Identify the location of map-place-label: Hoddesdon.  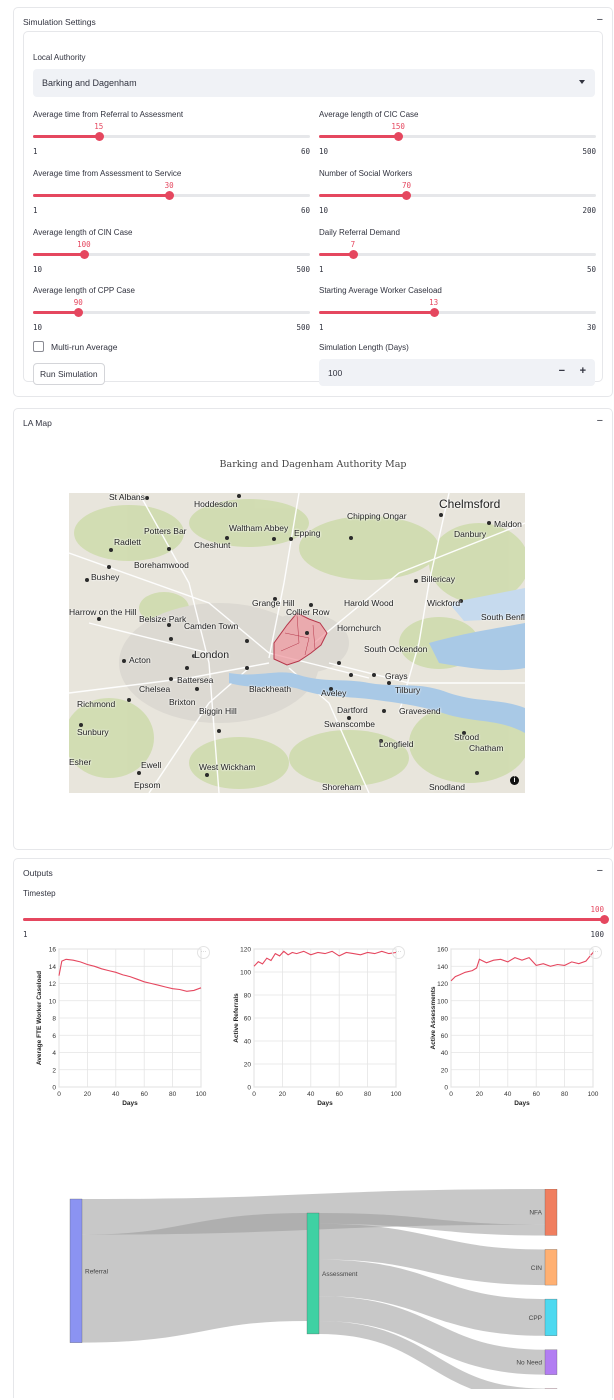
(216, 504).